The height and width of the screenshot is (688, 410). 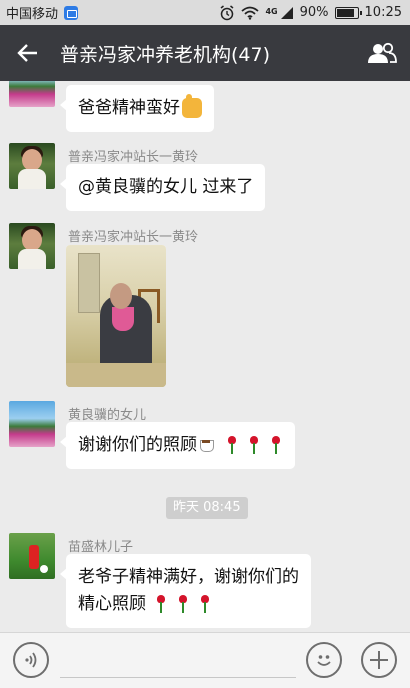 I want to click on back-button, so click(x=28, y=53).